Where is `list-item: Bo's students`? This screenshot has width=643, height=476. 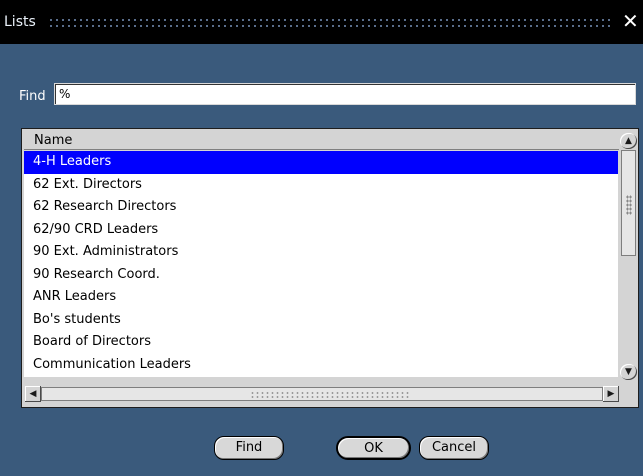
list-item: Bo's students is located at coordinates (321, 320).